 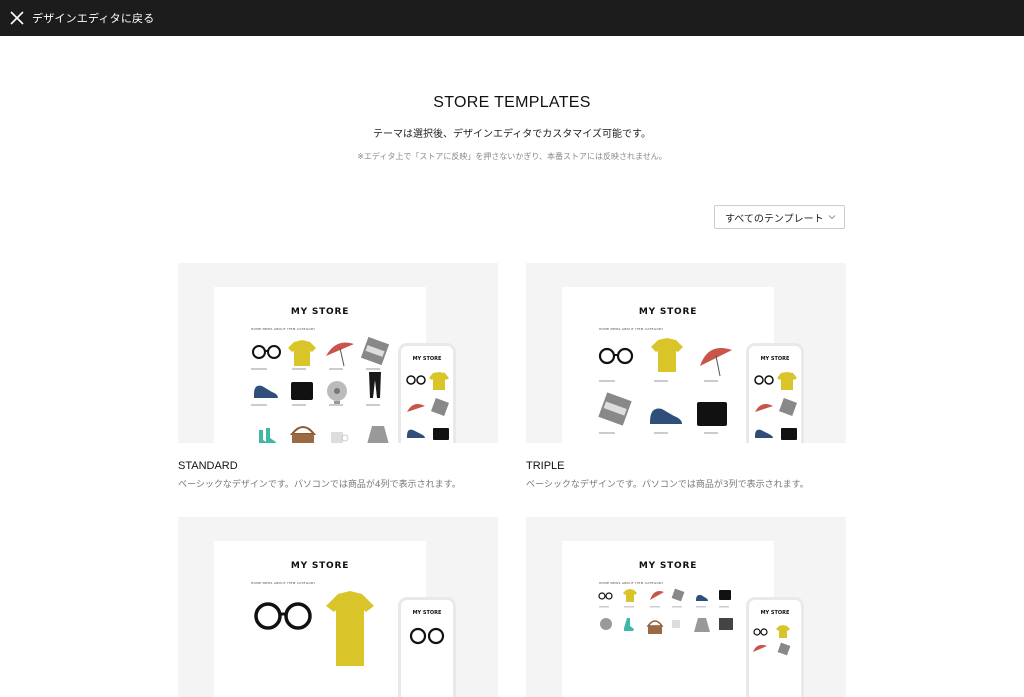 What do you see at coordinates (337, 393) in the screenshot?
I see `fan-icon` at bounding box center [337, 393].